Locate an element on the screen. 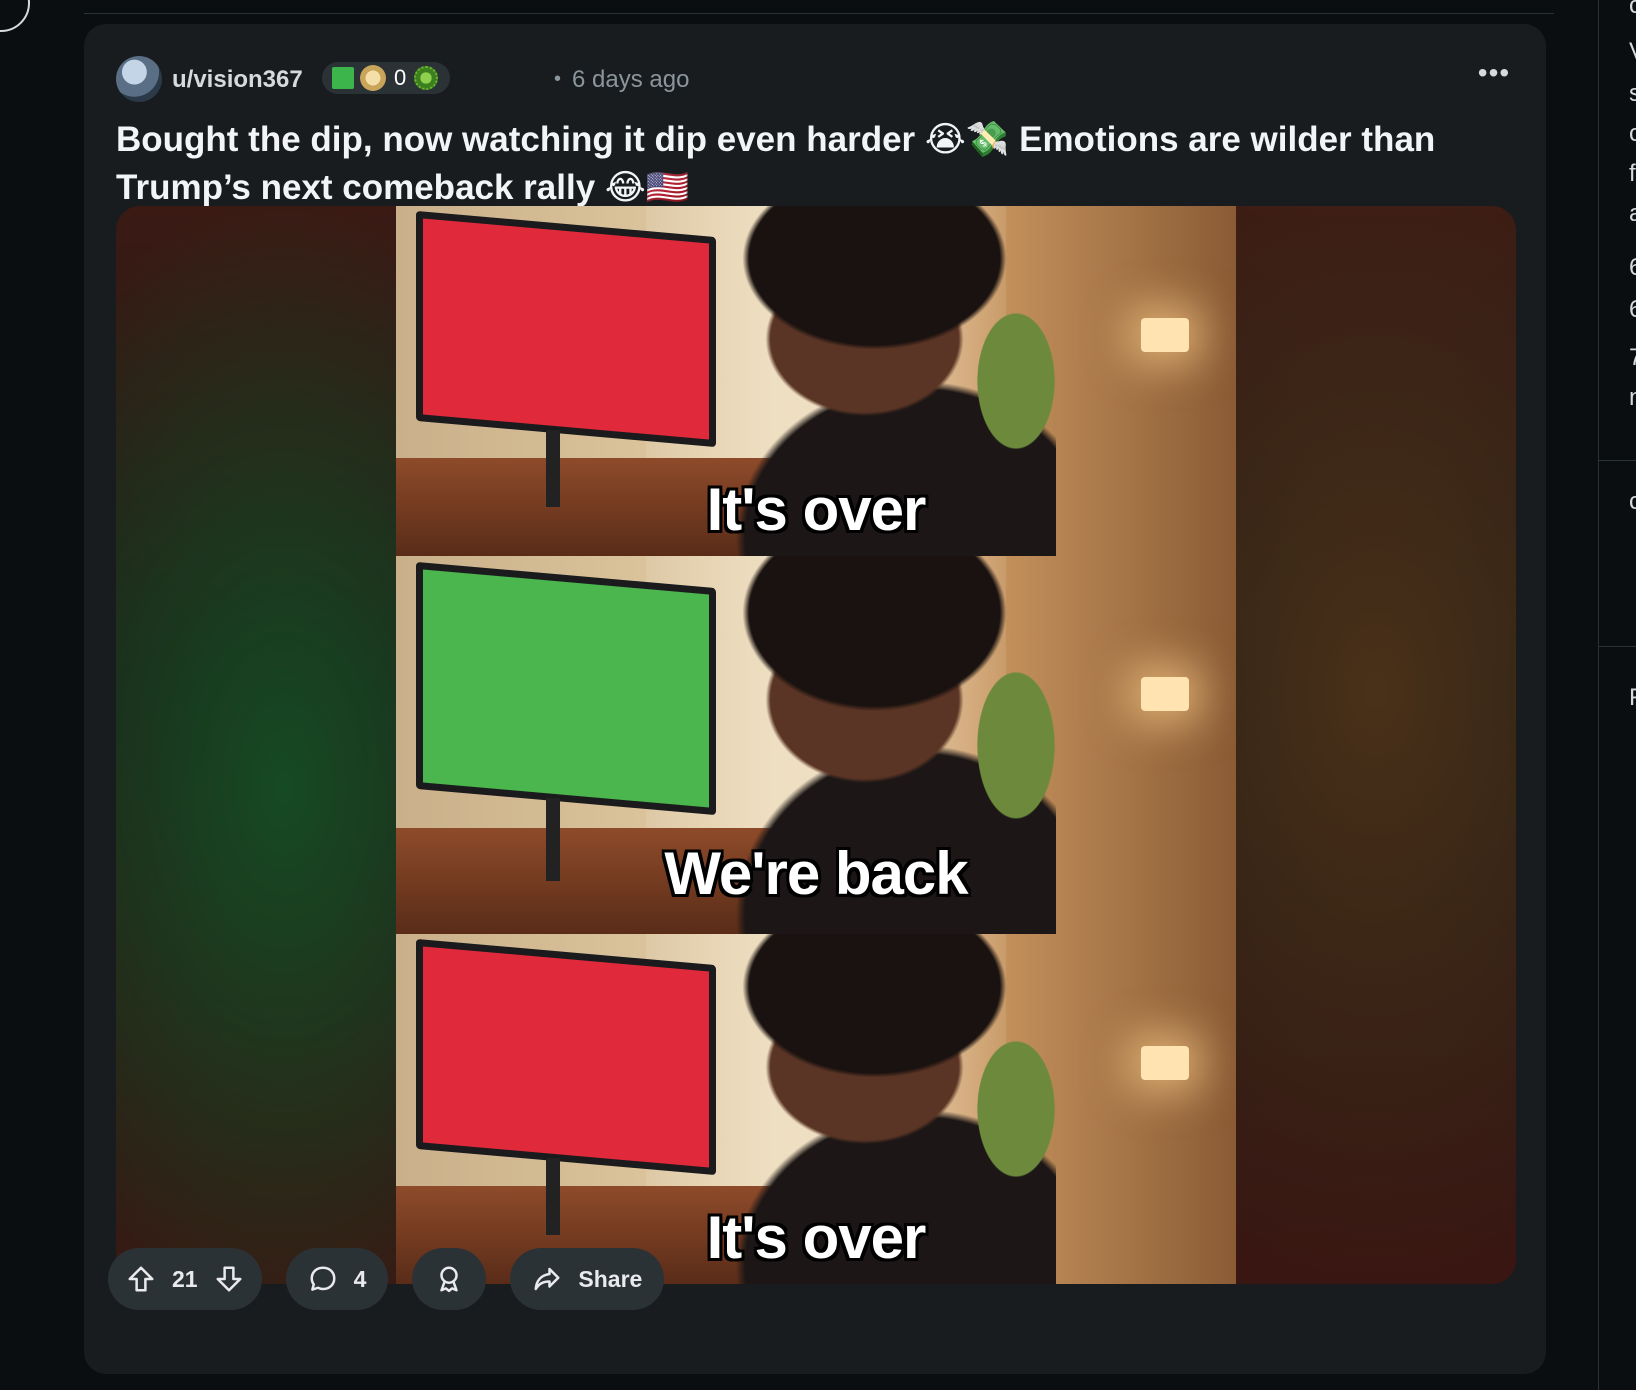 The image size is (1636, 1390). top-divider is located at coordinates (819, 13).